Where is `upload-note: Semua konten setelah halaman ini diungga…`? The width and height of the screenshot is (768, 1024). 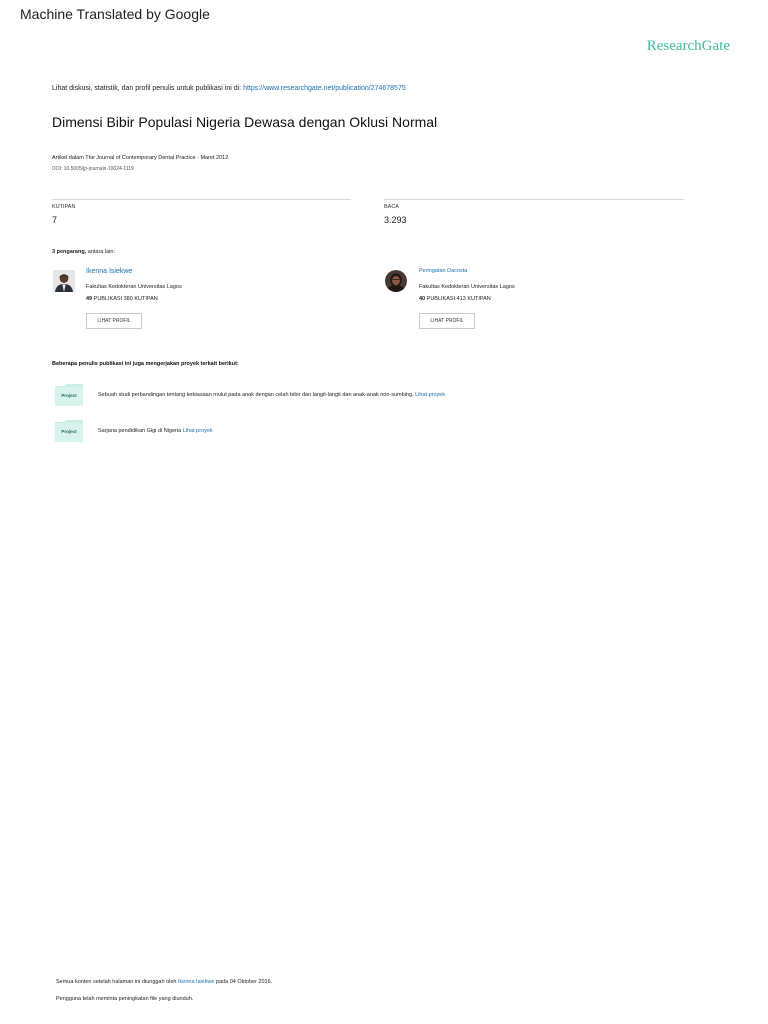
upload-note: Semua konten setelah halaman ini diungga… is located at coordinates (164, 982).